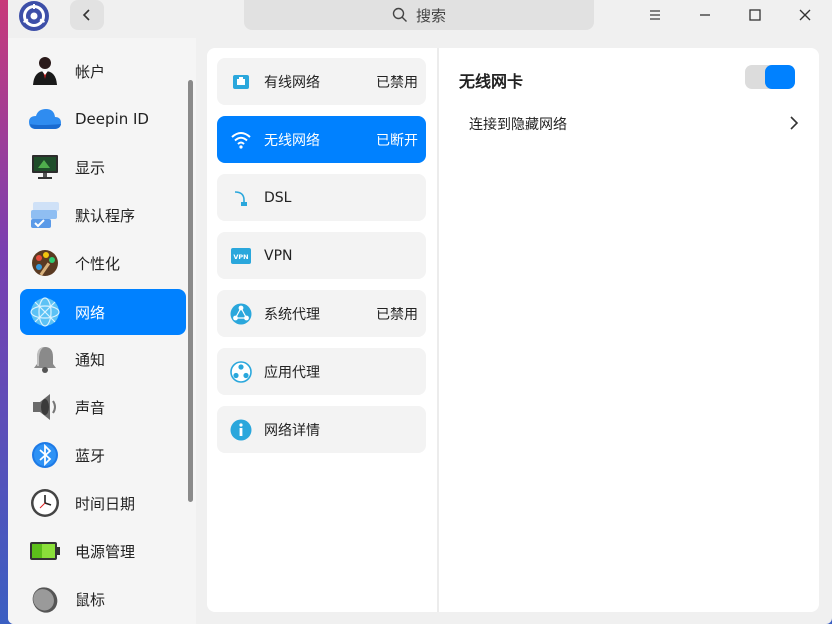 This screenshot has height=624, width=832. Describe the element at coordinates (90, 167) in the screenshot. I see `sidebar-item-label: 显示` at that location.